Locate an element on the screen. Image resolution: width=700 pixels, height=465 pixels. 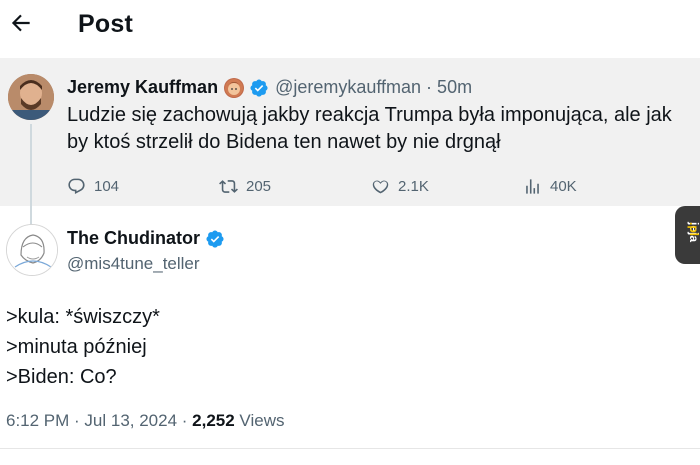
repost-icon is located at coordinates (228, 186).